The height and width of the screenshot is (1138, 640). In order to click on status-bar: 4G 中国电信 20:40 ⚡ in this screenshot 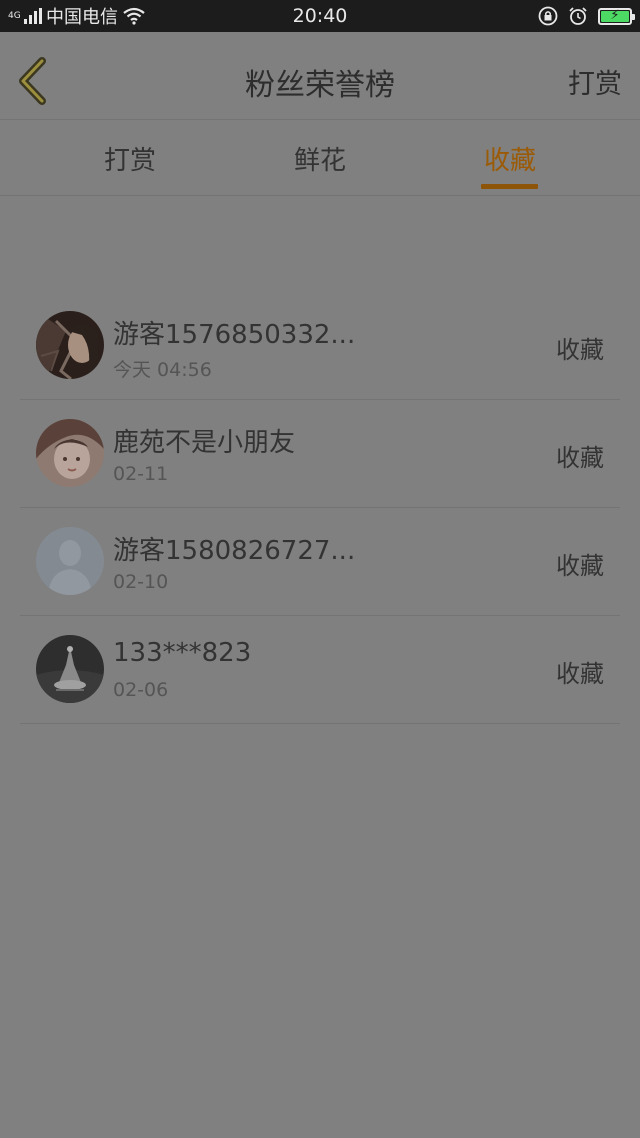, I will do `click(320, 16)`.